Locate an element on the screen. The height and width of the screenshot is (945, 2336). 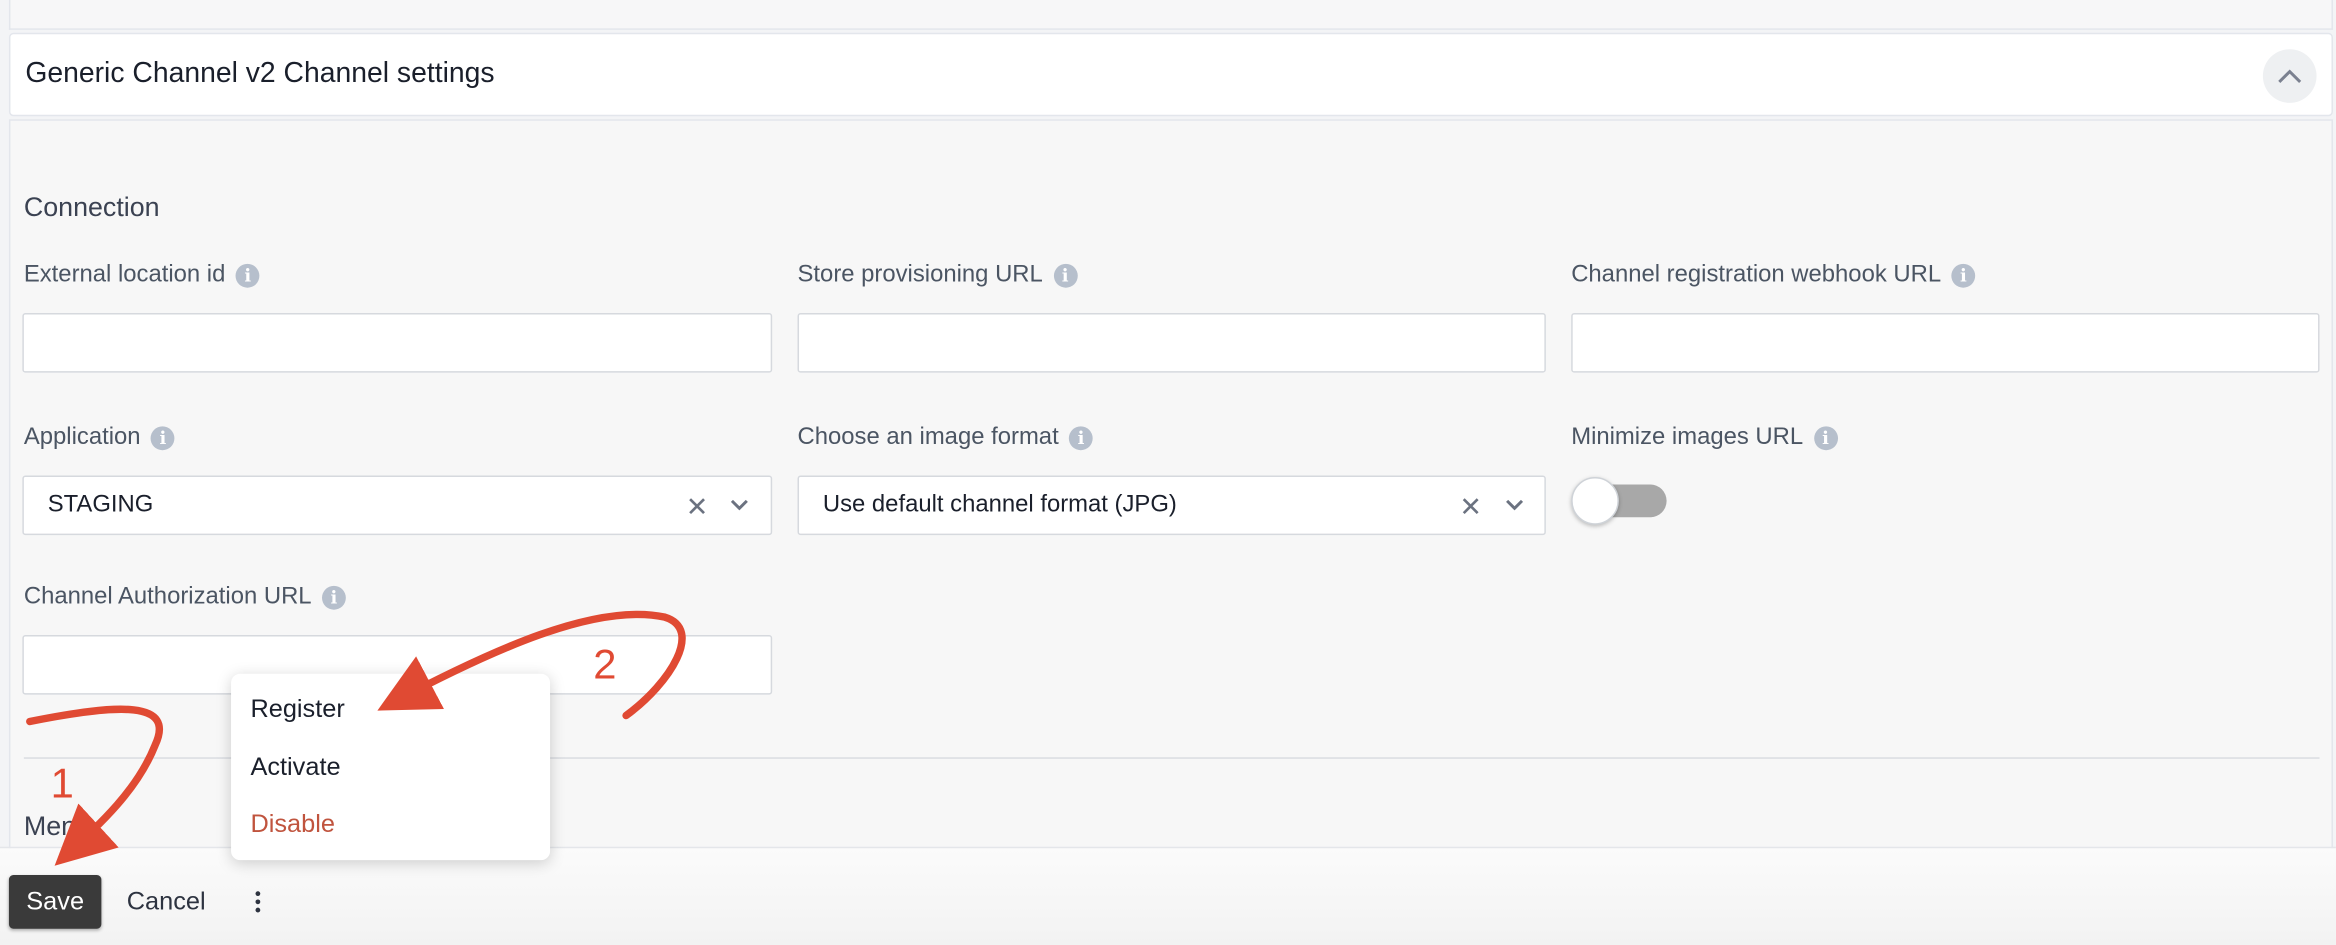
channel-registration-webhook-url-label: Channel registration webhook URL i is located at coordinates (1773, 275).